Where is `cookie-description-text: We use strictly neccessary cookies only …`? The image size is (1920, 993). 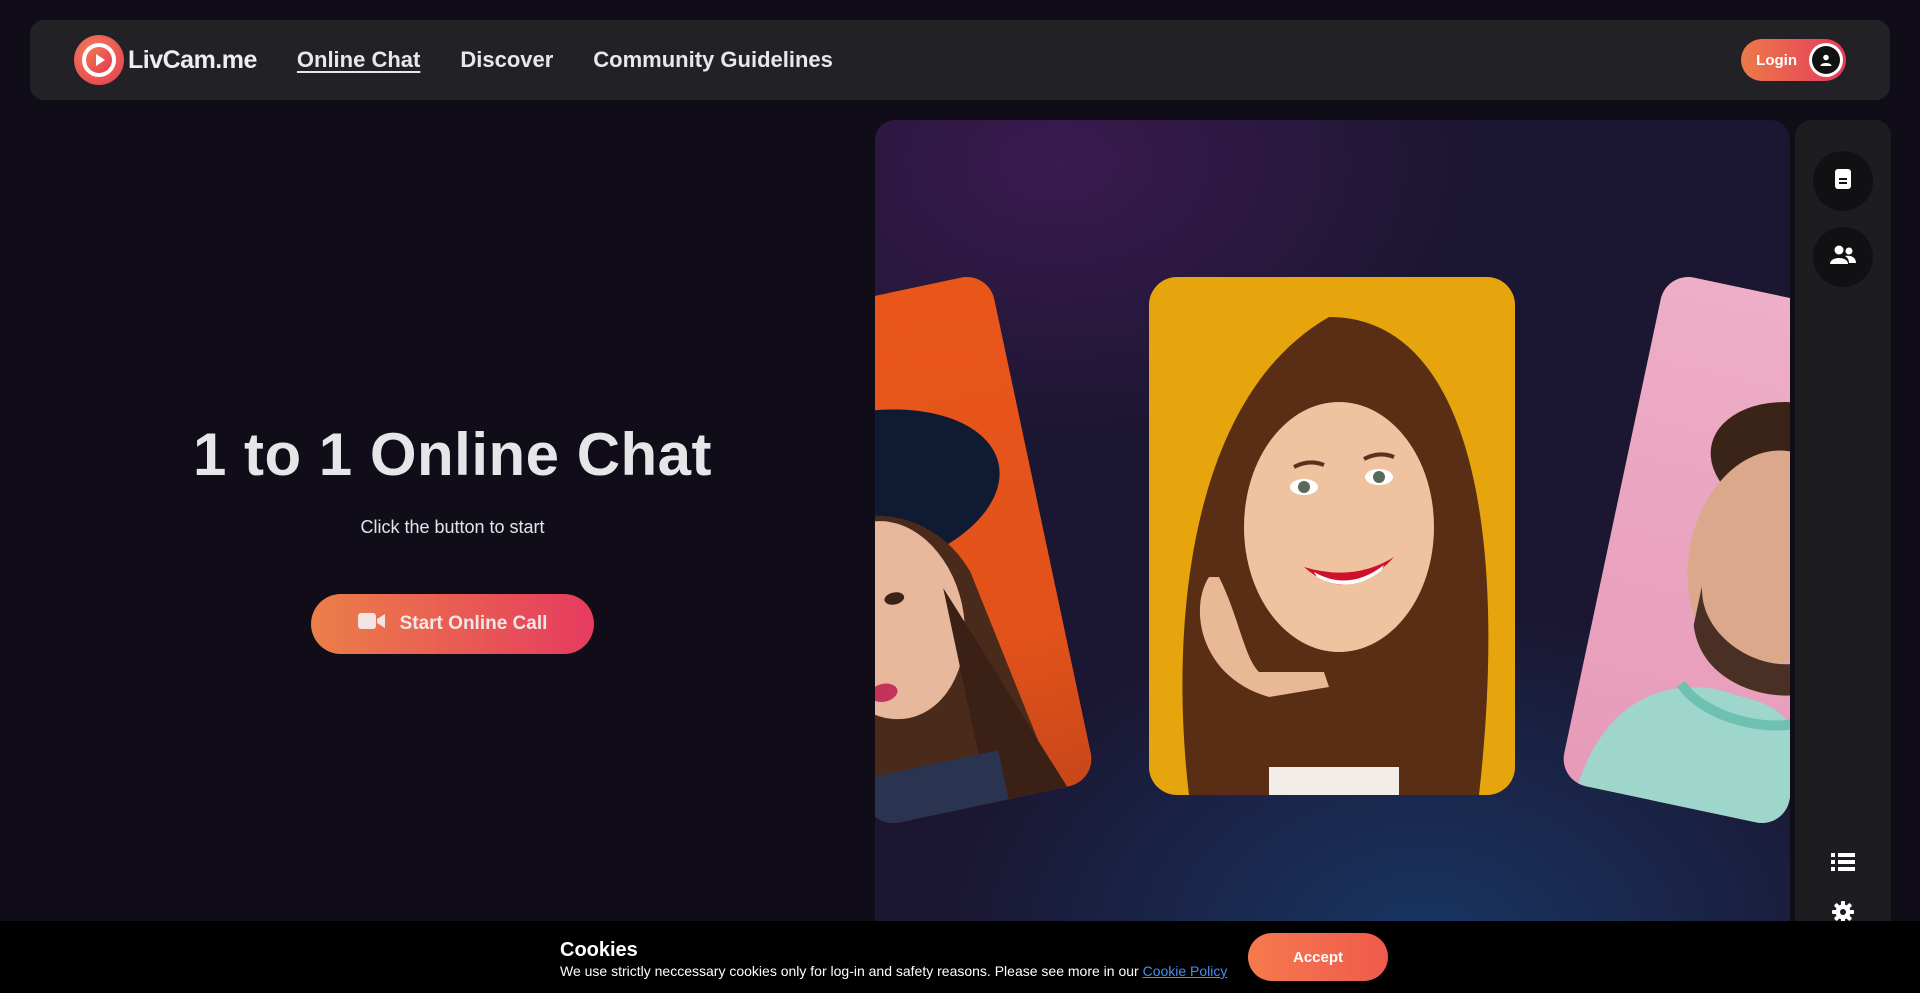 cookie-description-text: We use strictly neccessary cookies only … is located at coordinates (851, 971).